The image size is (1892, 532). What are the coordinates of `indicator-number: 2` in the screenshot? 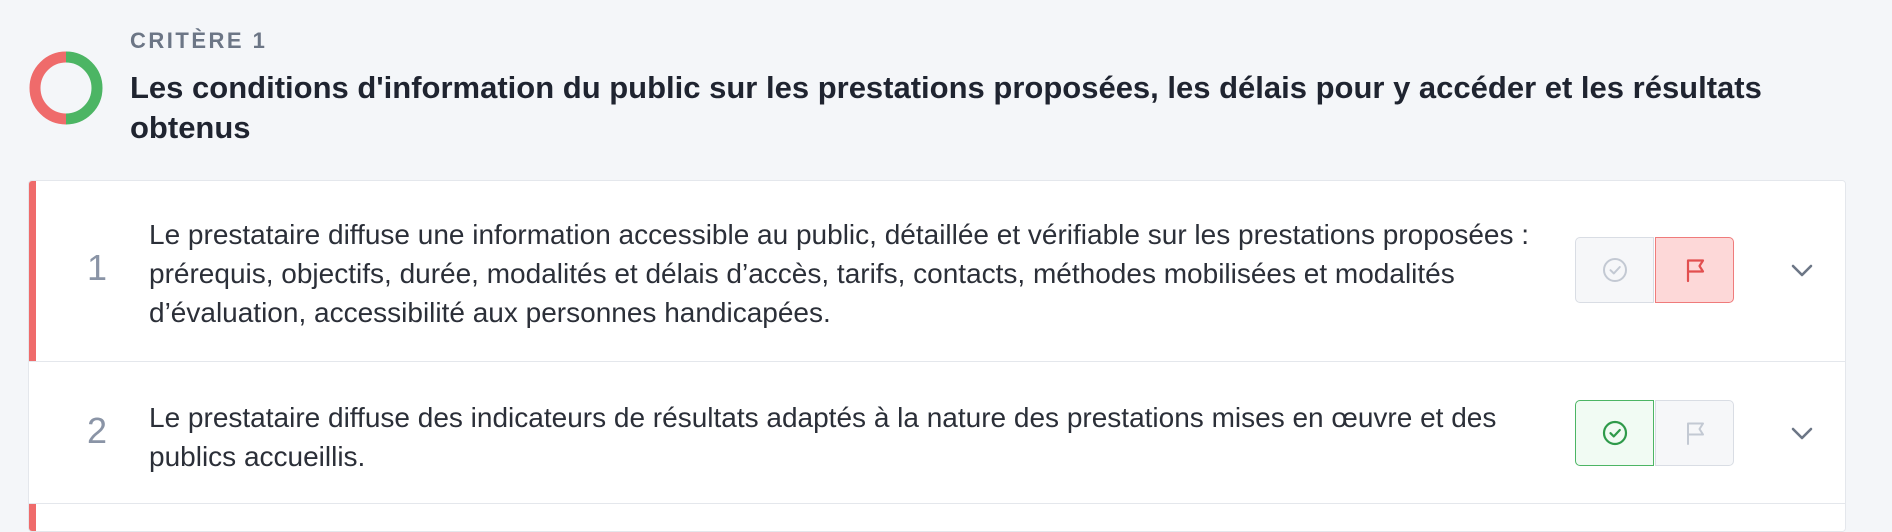 It's located at (97, 430).